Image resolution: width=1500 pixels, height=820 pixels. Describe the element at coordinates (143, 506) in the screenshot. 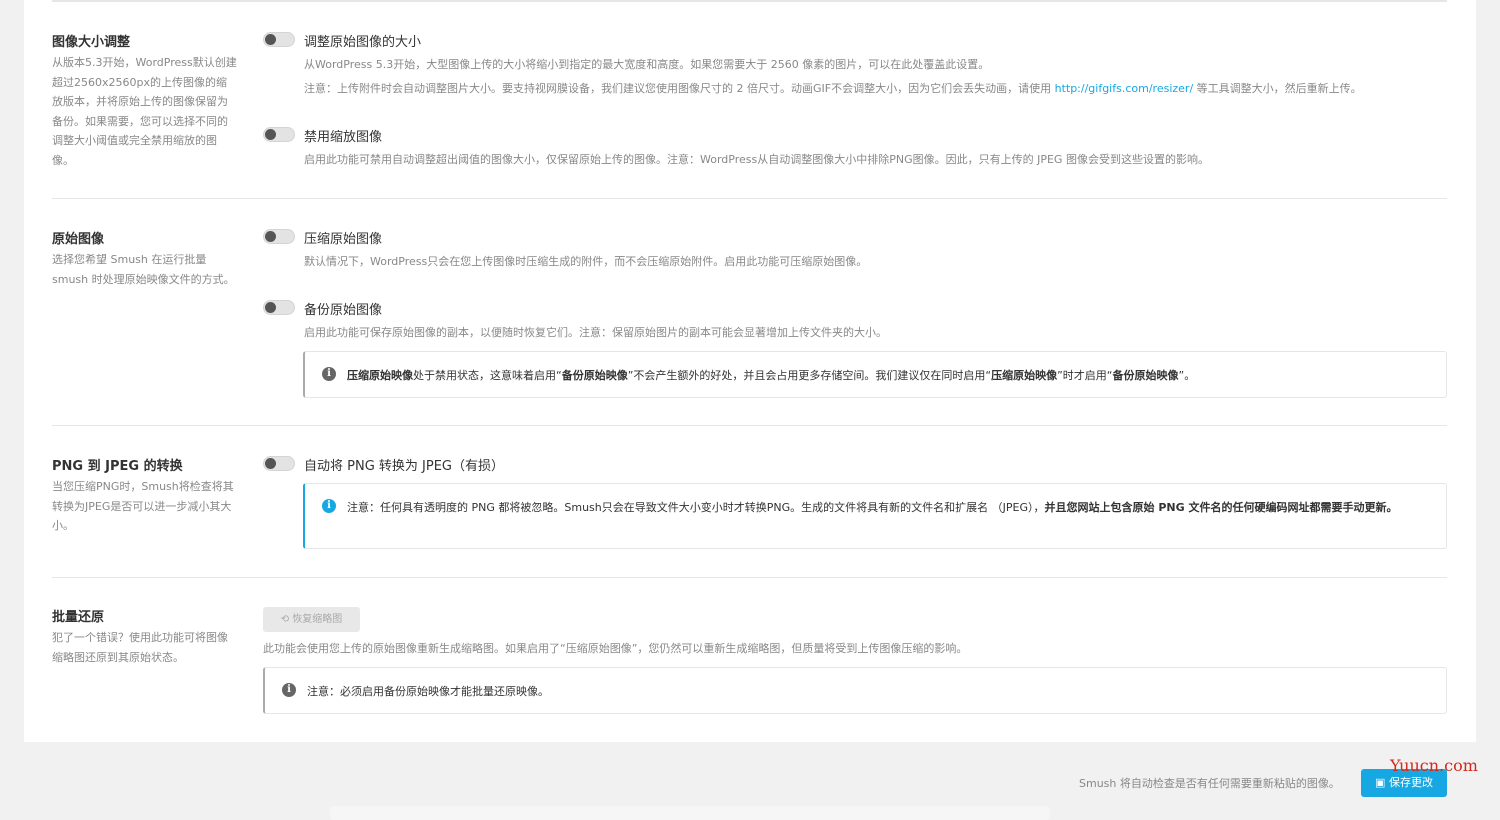

I see `section-desc-png: 当您压缩PNG时，Smush将检查将其转换为JPEG是否可以进一步减小其大小。` at that location.